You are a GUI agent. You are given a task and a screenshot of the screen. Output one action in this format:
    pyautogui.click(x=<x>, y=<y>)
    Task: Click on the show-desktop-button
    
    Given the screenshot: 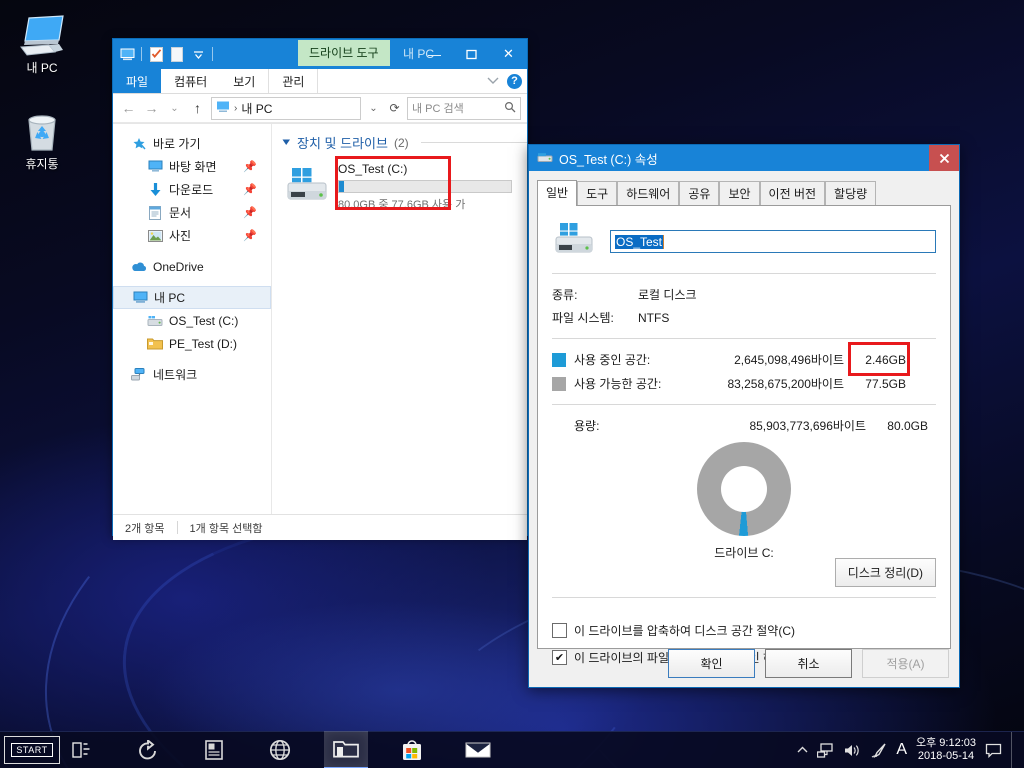 What is the action you would take?
    pyautogui.click(x=1014, y=750)
    